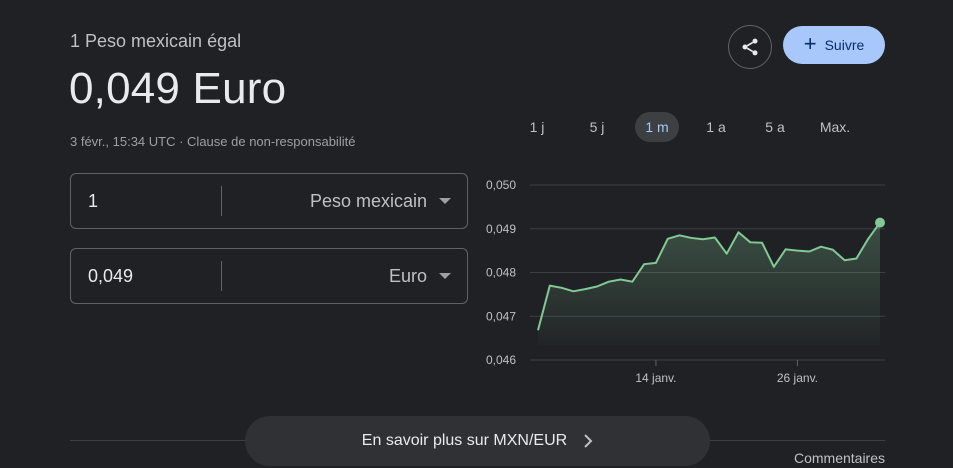 This screenshot has width=953, height=468. Describe the element at coordinates (501, 185) in the screenshot. I see `y-tick-label: 0,050` at that location.